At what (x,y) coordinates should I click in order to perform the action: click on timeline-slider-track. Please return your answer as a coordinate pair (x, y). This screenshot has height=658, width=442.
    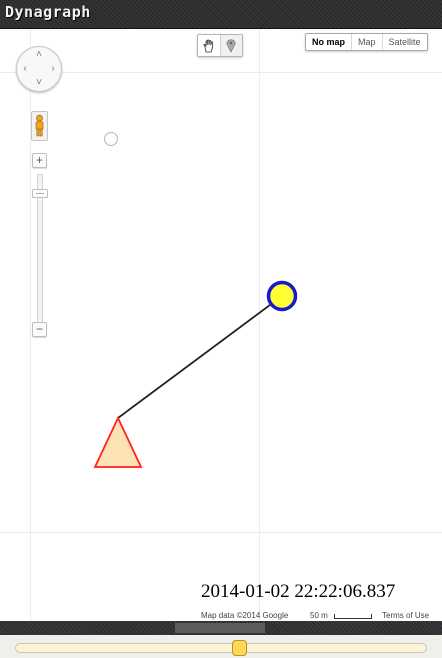
    Looking at the image, I should click on (221, 648).